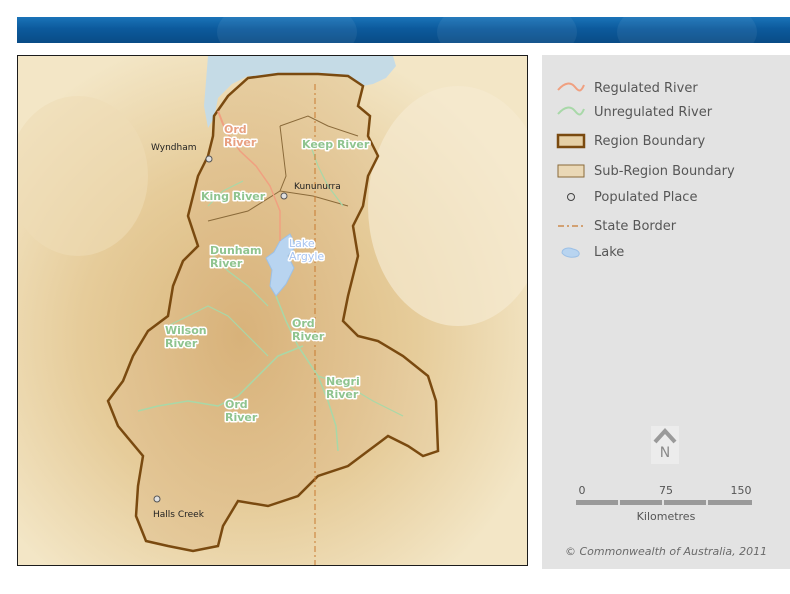 The width and height of the screenshot is (790, 594). What do you see at coordinates (236, 250) in the screenshot?
I see `label-line: Dunham` at bounding box center [236, 250].